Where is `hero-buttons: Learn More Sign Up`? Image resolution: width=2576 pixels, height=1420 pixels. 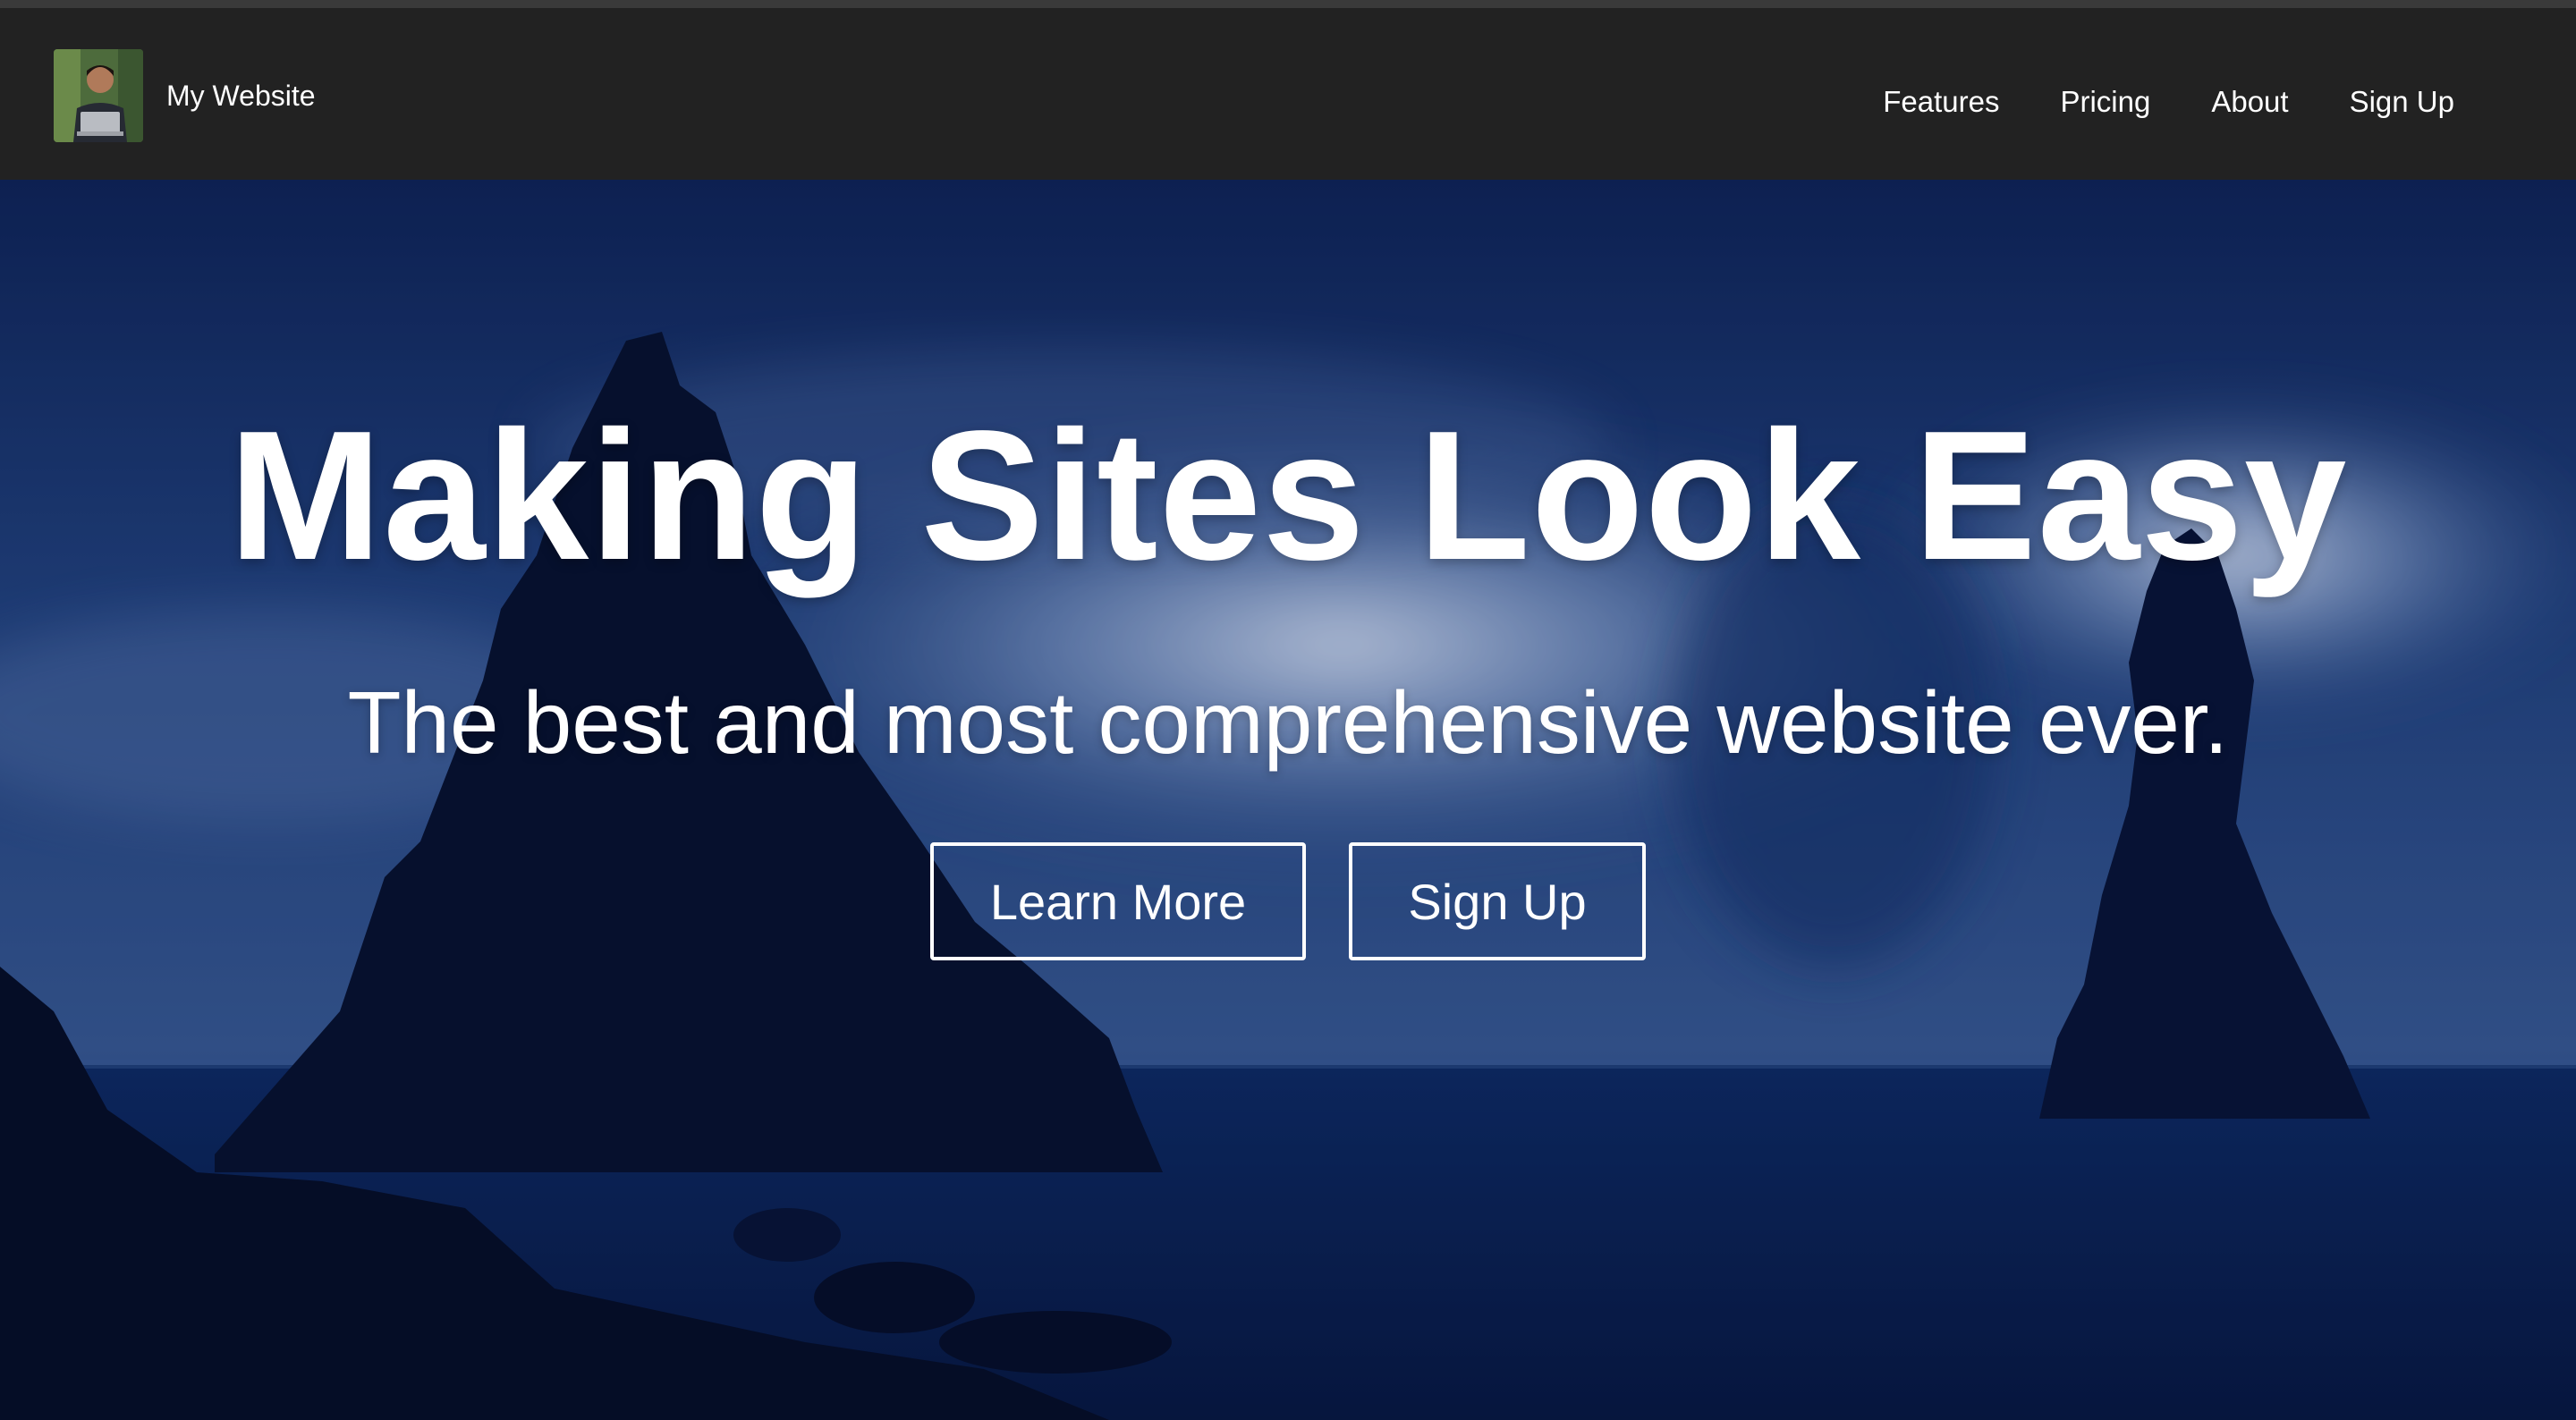
hero-buttons: Learn More Sign Up is located at coordinates (1288, 901).